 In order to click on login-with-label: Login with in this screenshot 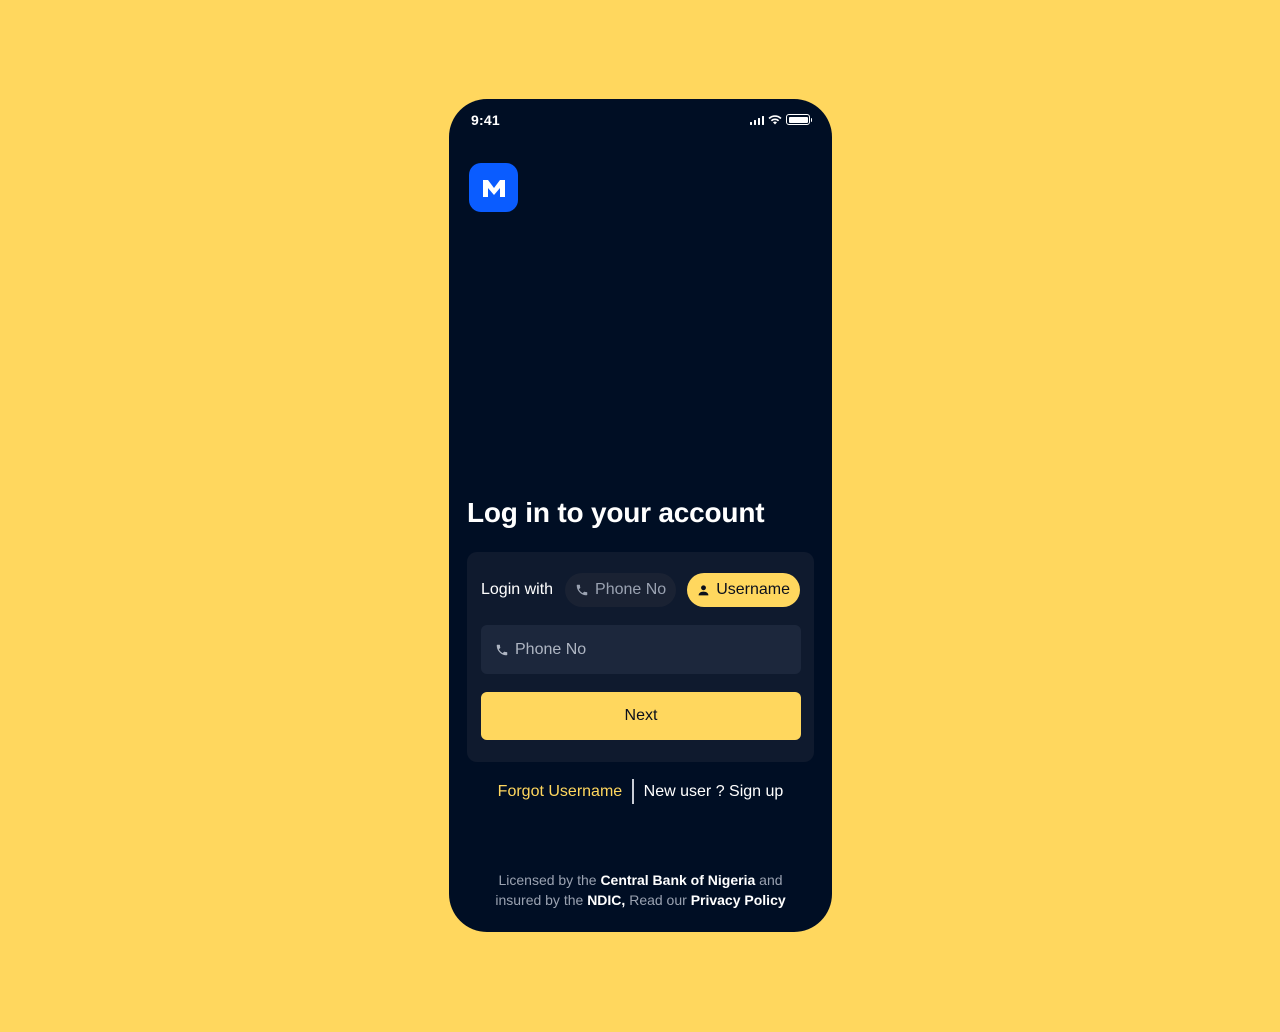, I will do `click(517, 589)`.